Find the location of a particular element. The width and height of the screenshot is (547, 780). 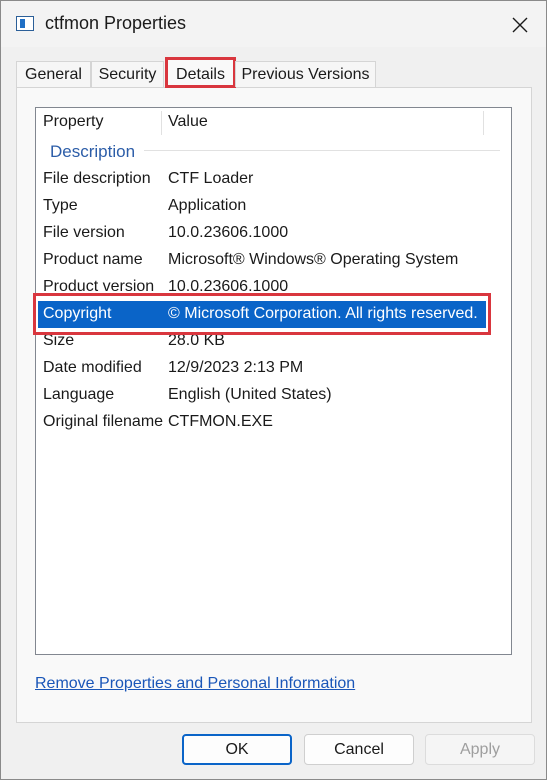

row-property: Original filename is located at coordinates (103, 421).